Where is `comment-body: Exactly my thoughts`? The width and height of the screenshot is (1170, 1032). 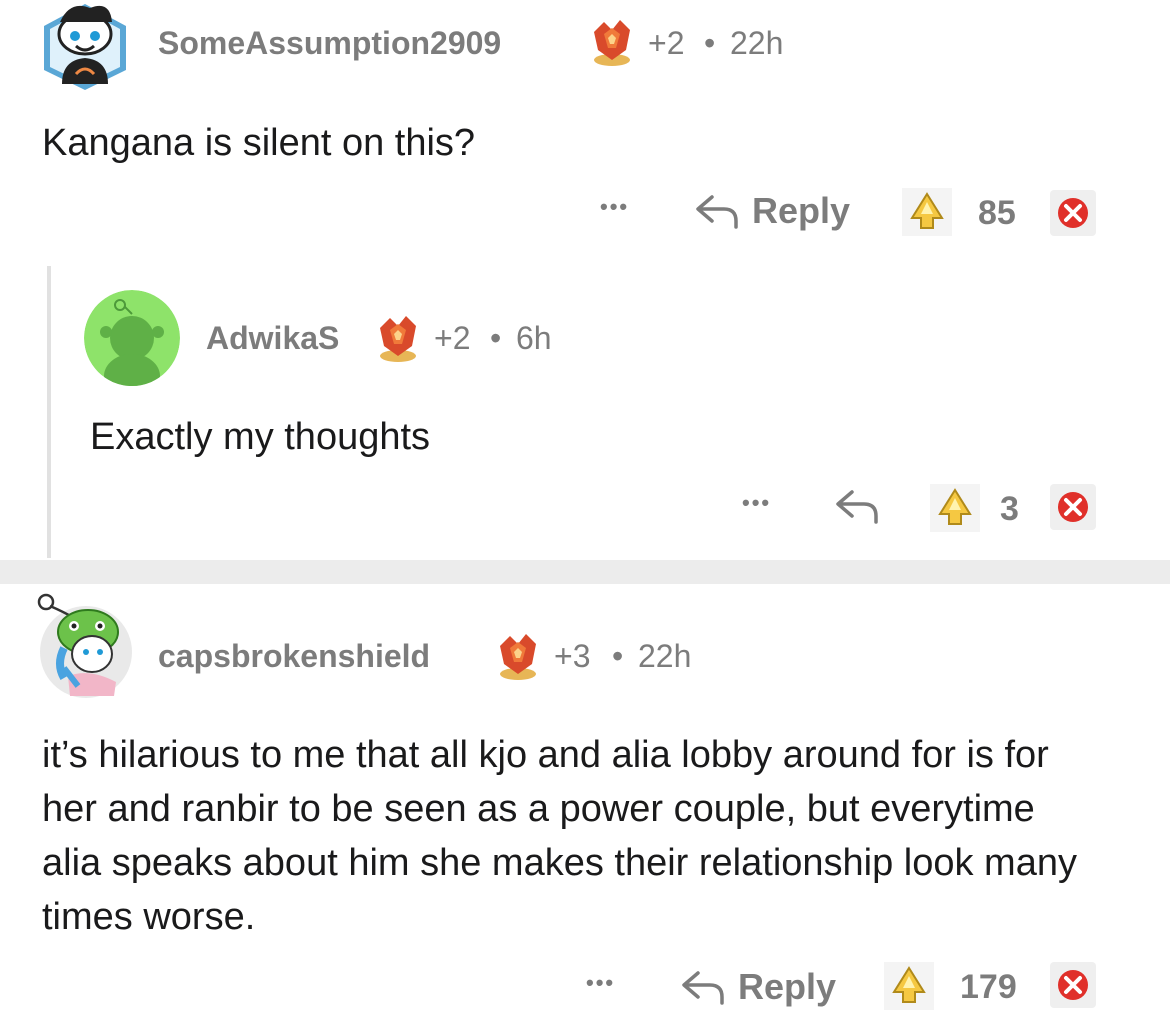
comment-body: Exactly my thoughts is located at coordinates (260, 437).